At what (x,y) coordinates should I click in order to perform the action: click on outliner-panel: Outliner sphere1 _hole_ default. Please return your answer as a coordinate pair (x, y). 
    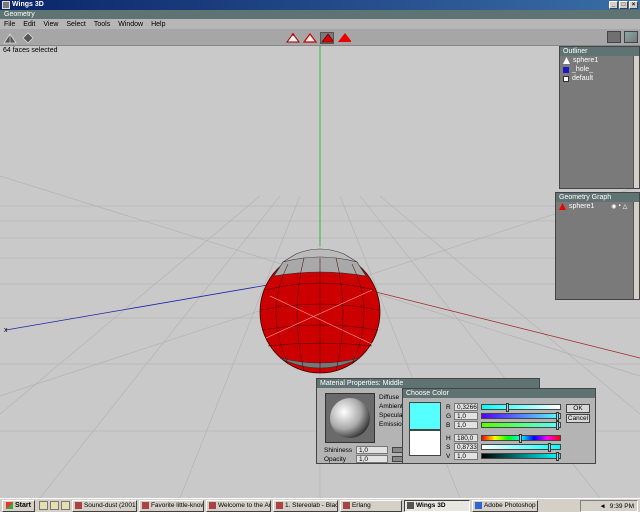
    Looking at the image, I should click on (599, 117).